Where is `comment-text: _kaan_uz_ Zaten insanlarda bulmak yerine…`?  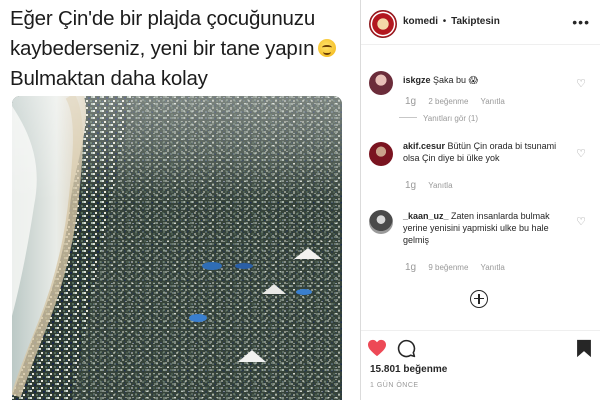
comment-text: _kaan_uz_ Zaten insanlarda bulmak yerine… is located at coordinates (487, 228).